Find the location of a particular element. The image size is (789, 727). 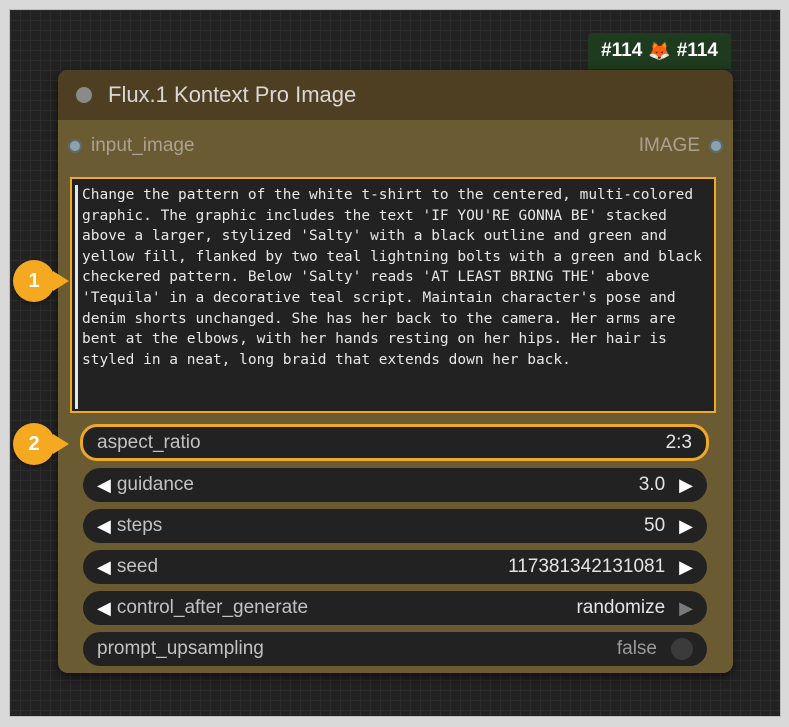

aspect-ratio-label: aspect_ratio is located at coordinates (149, 442).